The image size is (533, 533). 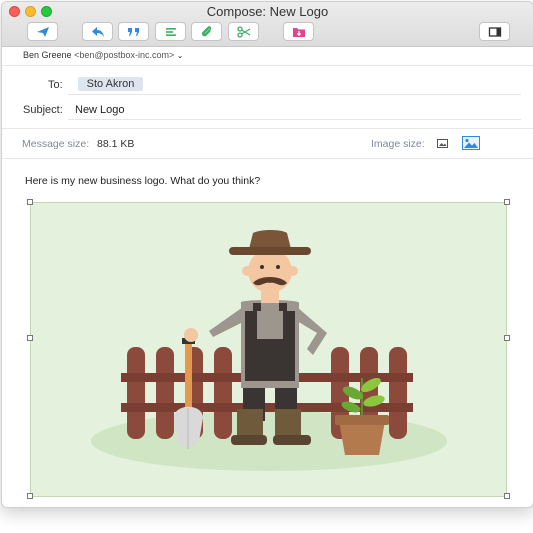 I want to click on to-label: To:, so click(x=55, y=85).